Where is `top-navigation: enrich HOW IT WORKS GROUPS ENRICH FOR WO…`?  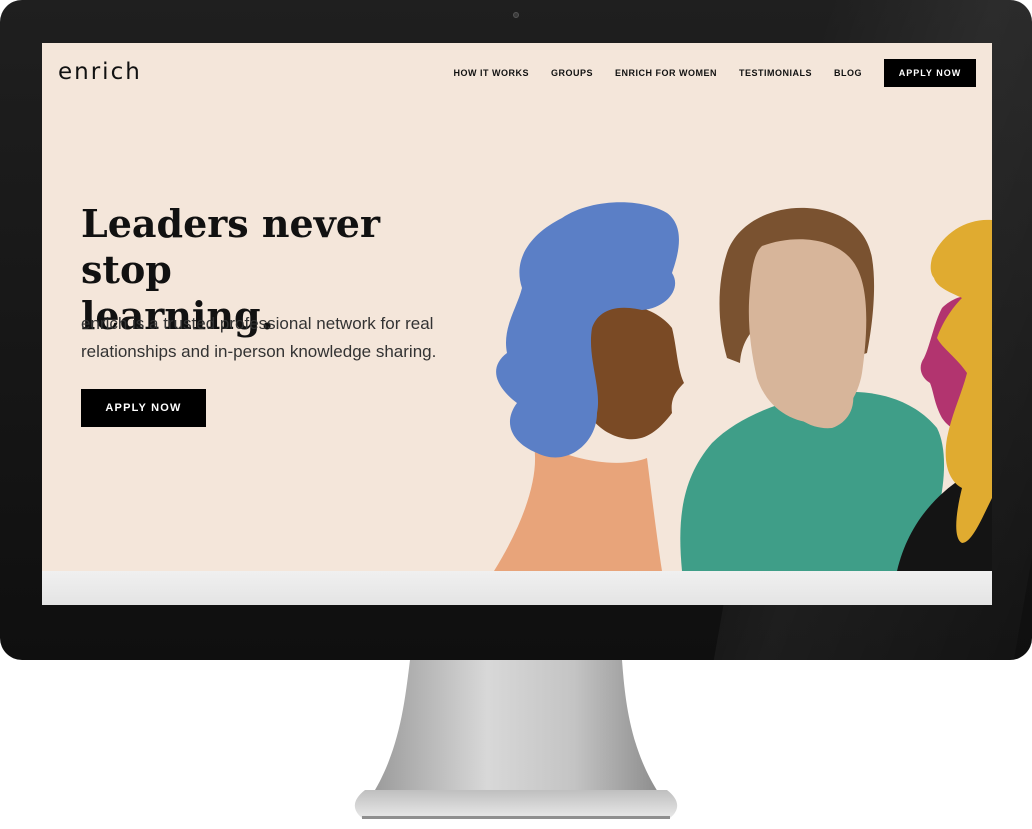 top-navigation: enrich HOW IT WORKS GROUPS ENRICH FOR WO… is located at coordinates (517, 73).